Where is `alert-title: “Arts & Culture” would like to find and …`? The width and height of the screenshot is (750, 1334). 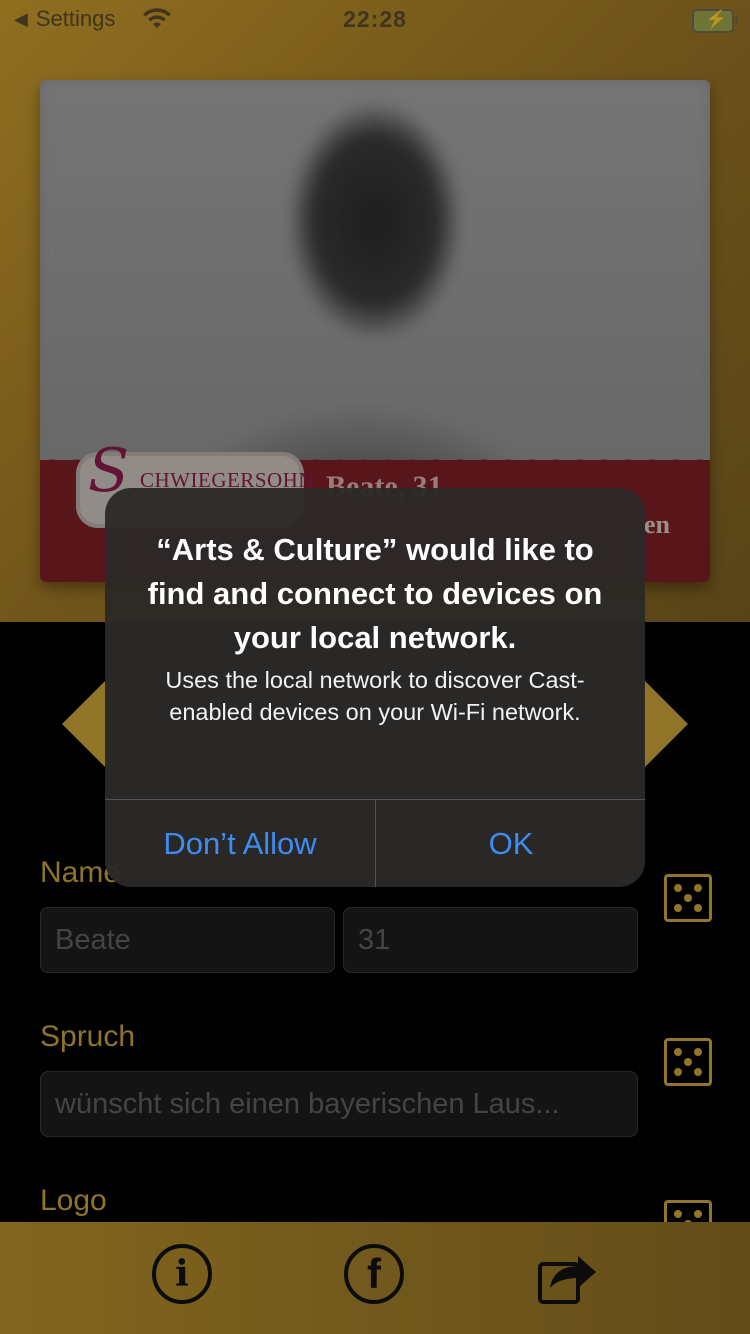 alert-title: “Arts & Culture” would like to find and … is located at coordinates (375, 593).